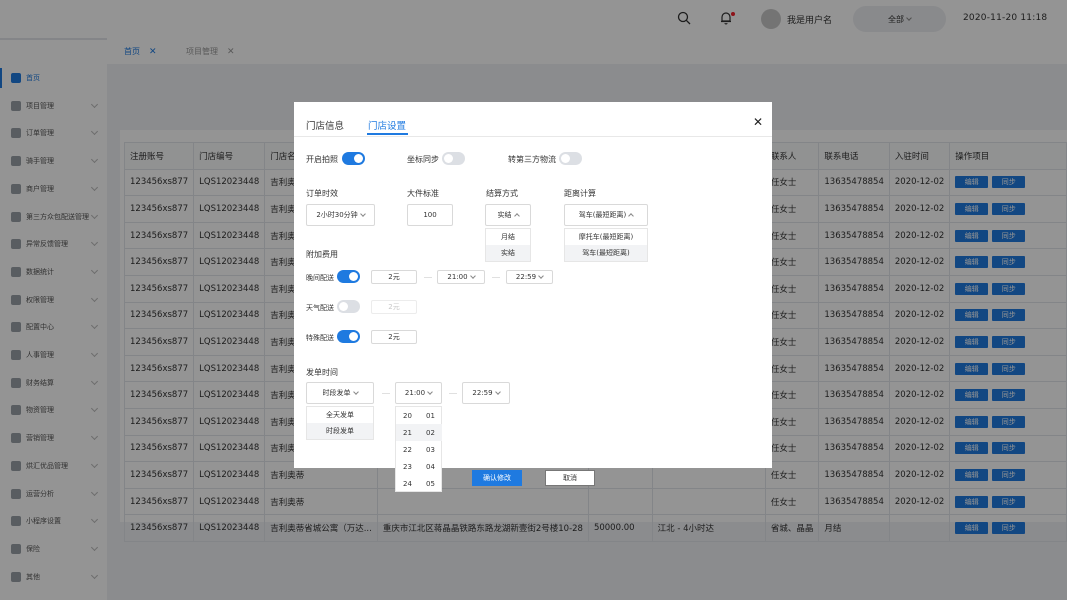  I want to click on night-end-select: 22:59, so click(529, 277).